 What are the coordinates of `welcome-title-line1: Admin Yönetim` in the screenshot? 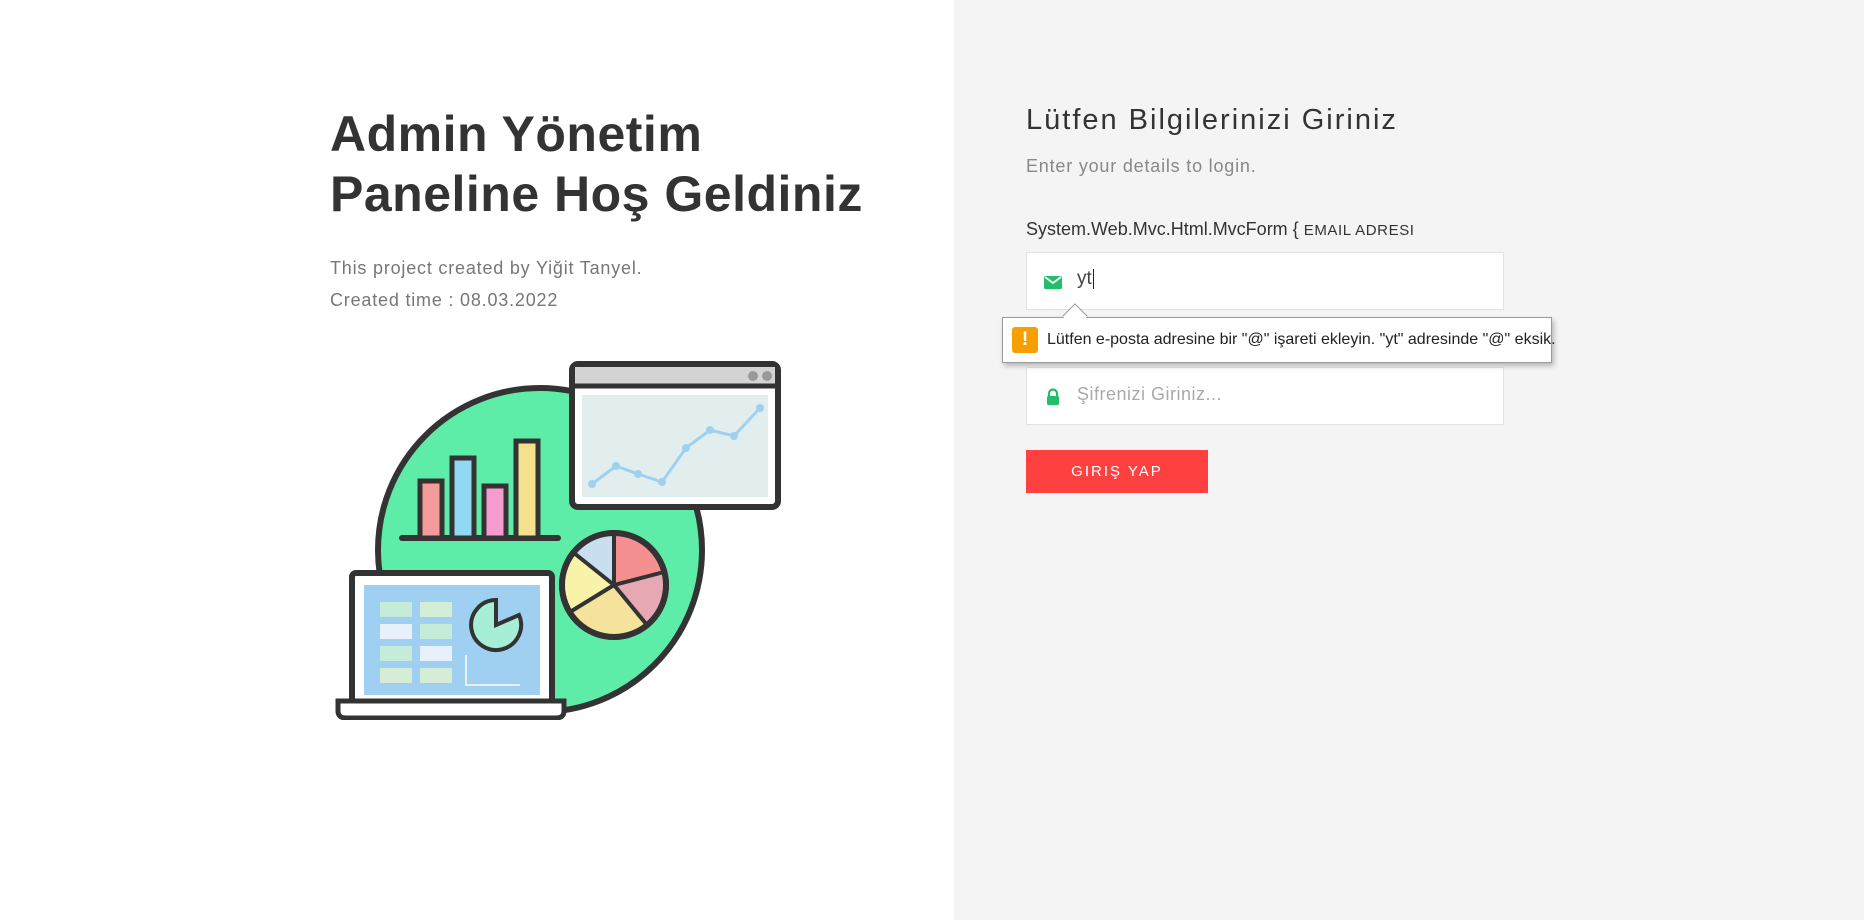 It's located at (516, 134).